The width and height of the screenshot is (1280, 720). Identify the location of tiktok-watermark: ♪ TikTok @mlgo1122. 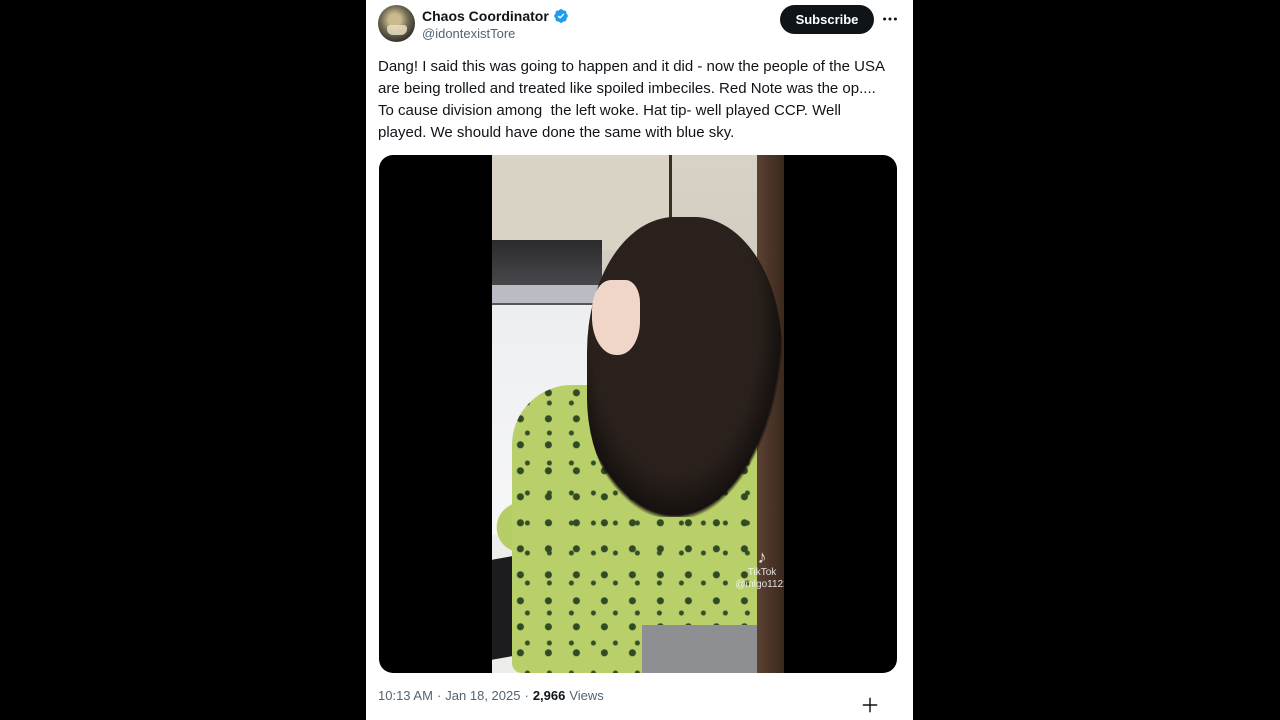
(758, 569).